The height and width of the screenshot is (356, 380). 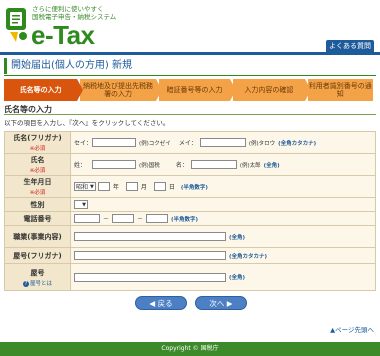 I want to click on mei-kana-input, so click(x=222, y=142).